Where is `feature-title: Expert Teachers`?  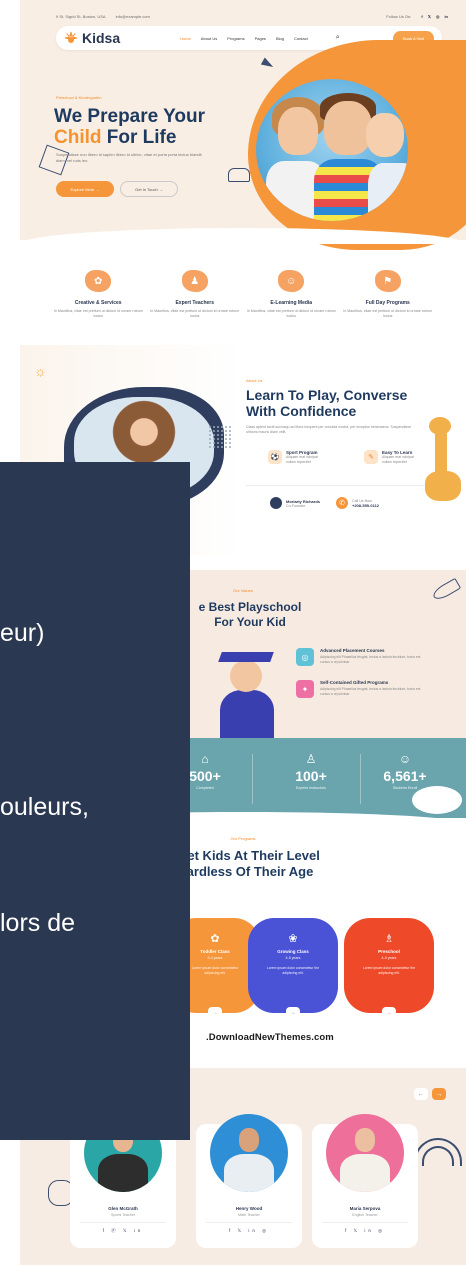 feature-title: Expert Teachers is located at coordinates (195, 303).